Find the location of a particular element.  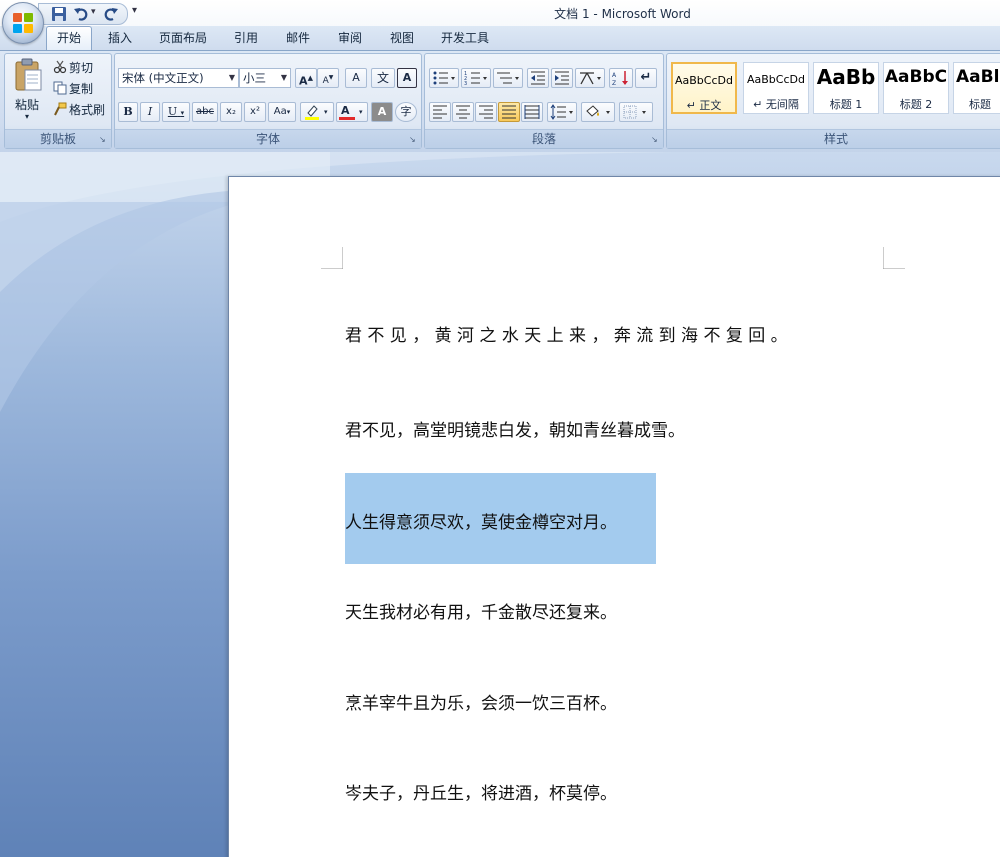

format-painter-icon is located at coordinates (60, 109).